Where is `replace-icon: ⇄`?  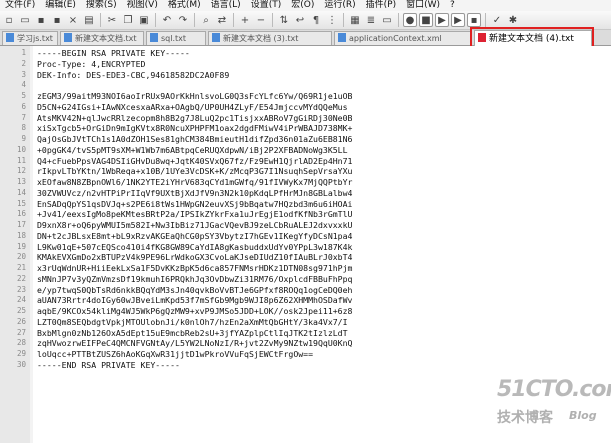 replace-icon: ⇄ is located at coordinates (222, 20).